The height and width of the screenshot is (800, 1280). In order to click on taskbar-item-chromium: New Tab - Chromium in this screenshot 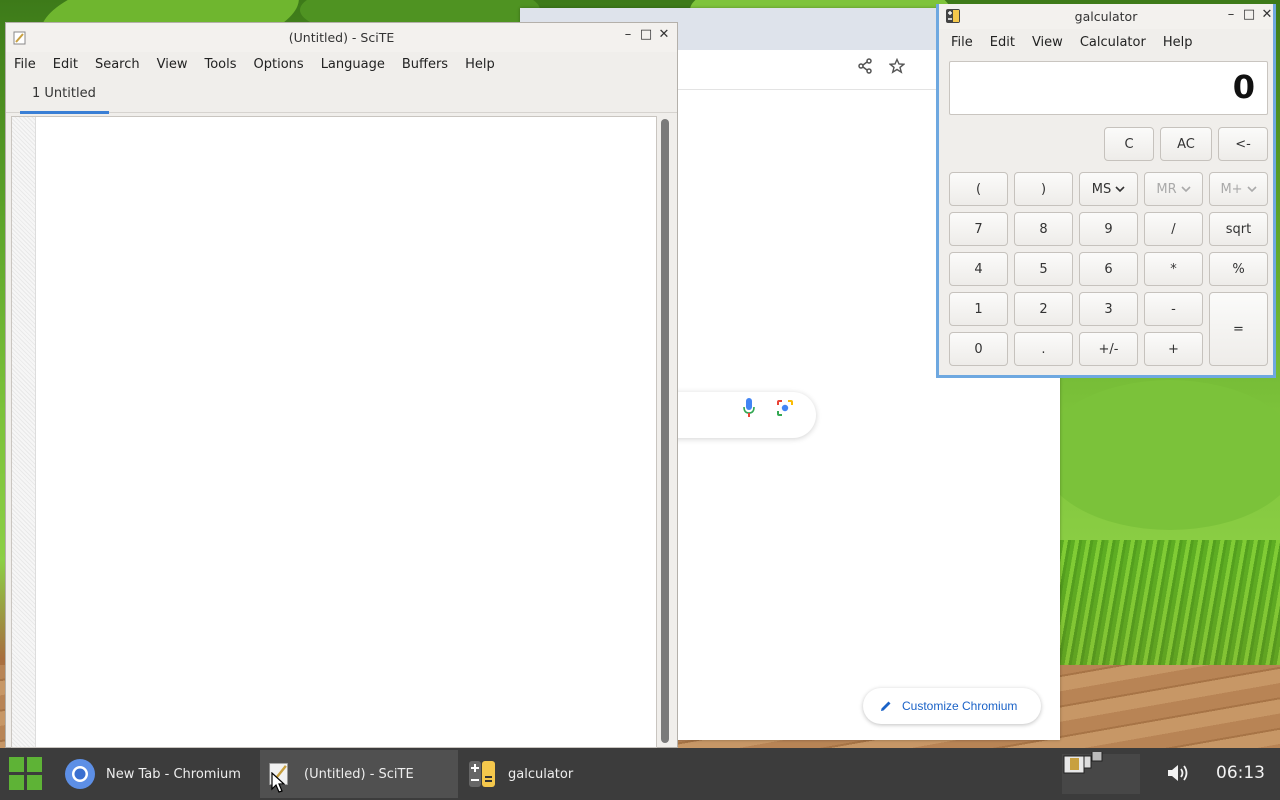, I will do `click(158, 774)`.